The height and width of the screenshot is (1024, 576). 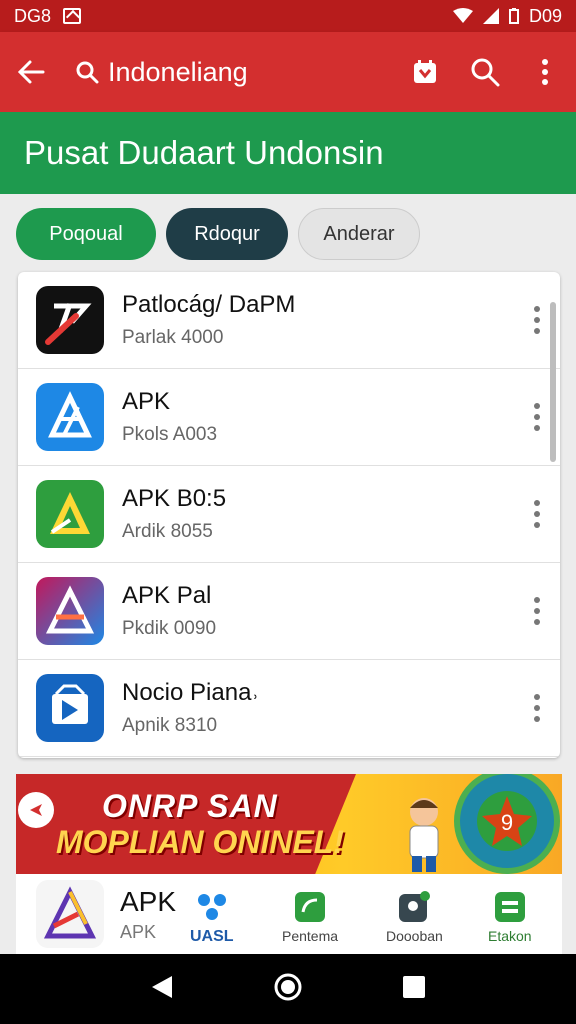 I want to click on more-vert-icon, so click(x=545, y=72).